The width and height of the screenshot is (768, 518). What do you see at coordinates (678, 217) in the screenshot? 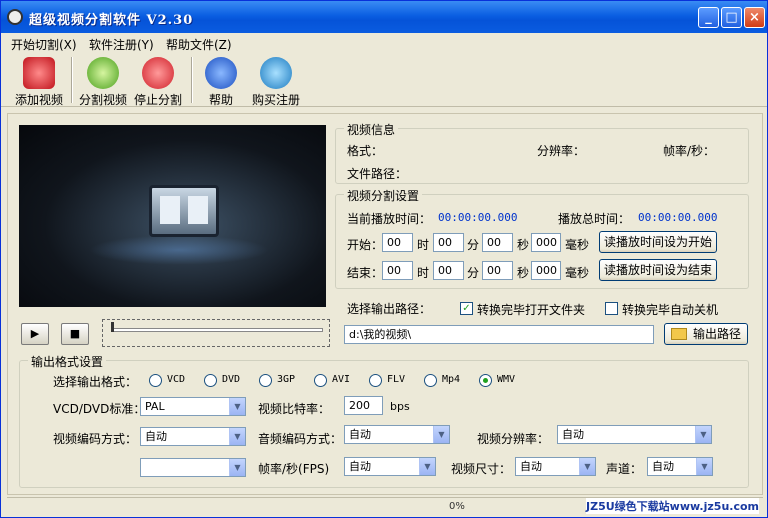
I see `total-time-value: 00:00:00.000` at bounding box center [678, 217].